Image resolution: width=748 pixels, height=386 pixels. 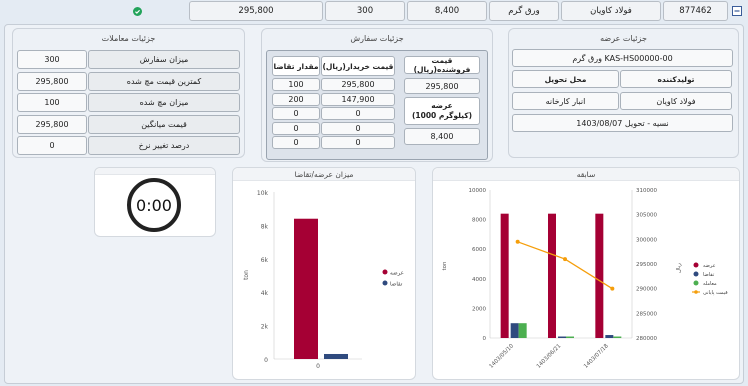 I want to click on y-tick-label: 4000, so click(x=479, y=280).